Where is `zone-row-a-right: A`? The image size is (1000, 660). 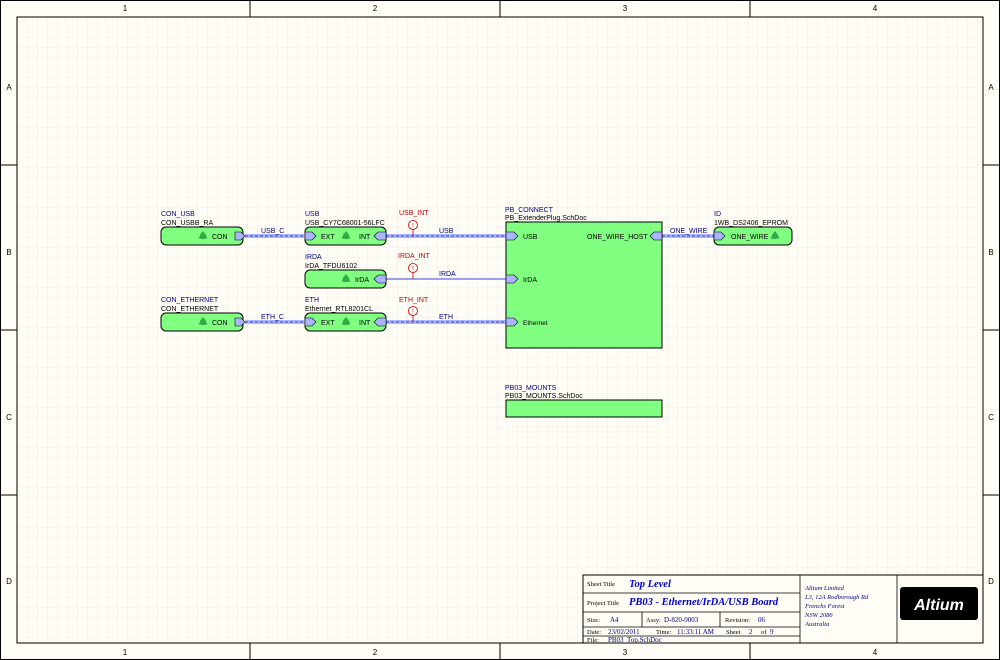 zone-row-a-right: A is located at coordinates (991, 87).